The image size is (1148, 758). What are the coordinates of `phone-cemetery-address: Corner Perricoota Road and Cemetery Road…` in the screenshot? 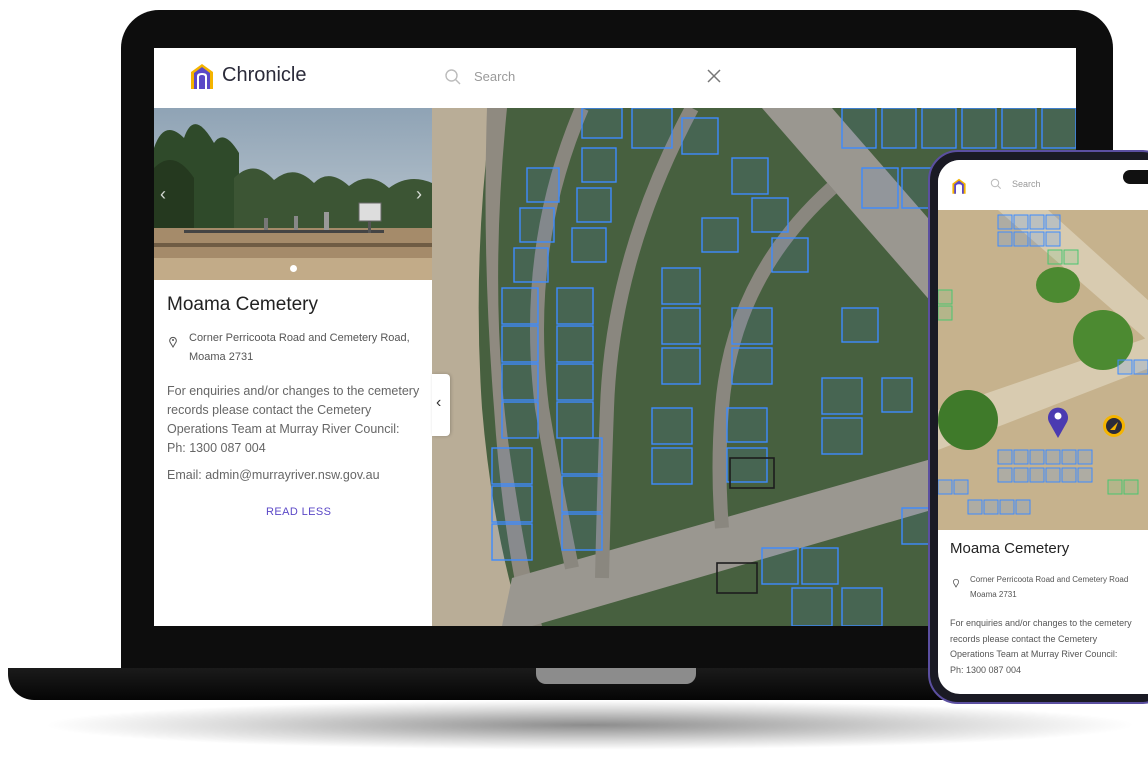 It's located at (1059, 587).